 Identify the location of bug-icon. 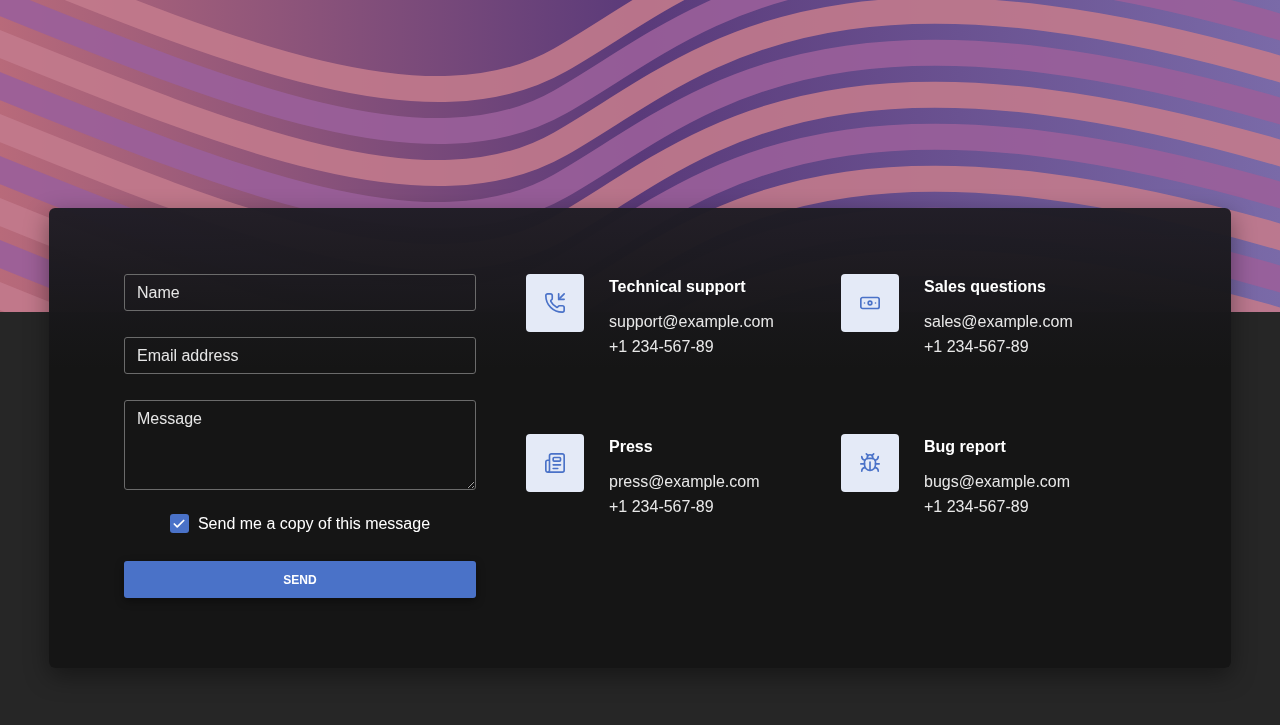
(870, 463).